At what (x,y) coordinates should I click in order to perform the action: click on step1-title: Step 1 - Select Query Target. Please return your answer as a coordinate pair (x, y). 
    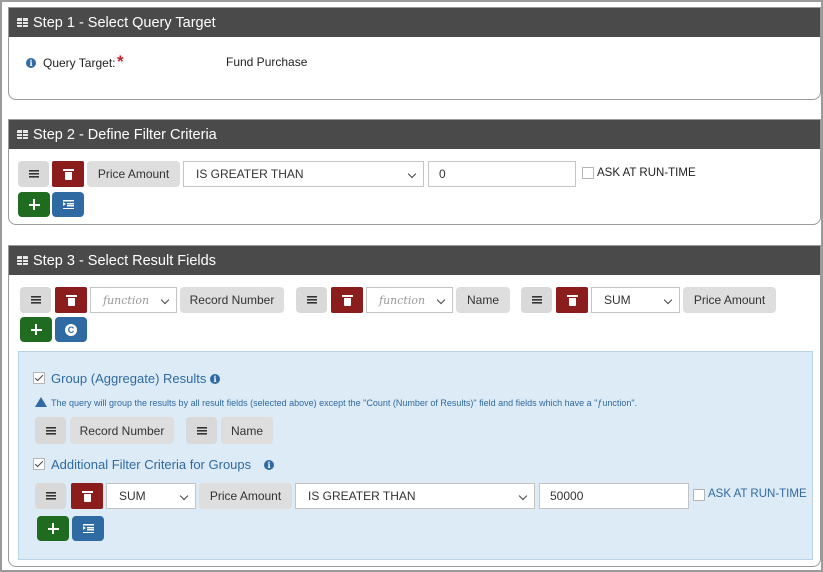
    Looking at the image, I should click on (124, 22).